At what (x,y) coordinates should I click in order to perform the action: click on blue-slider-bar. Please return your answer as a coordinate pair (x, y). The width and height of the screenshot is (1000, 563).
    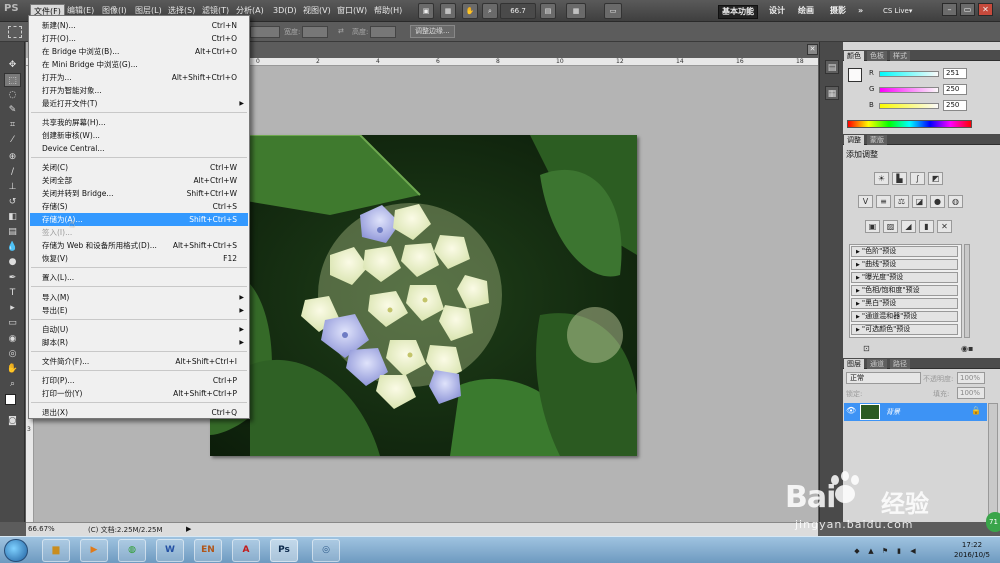
    Looking at the image, I should click on (909, 106).